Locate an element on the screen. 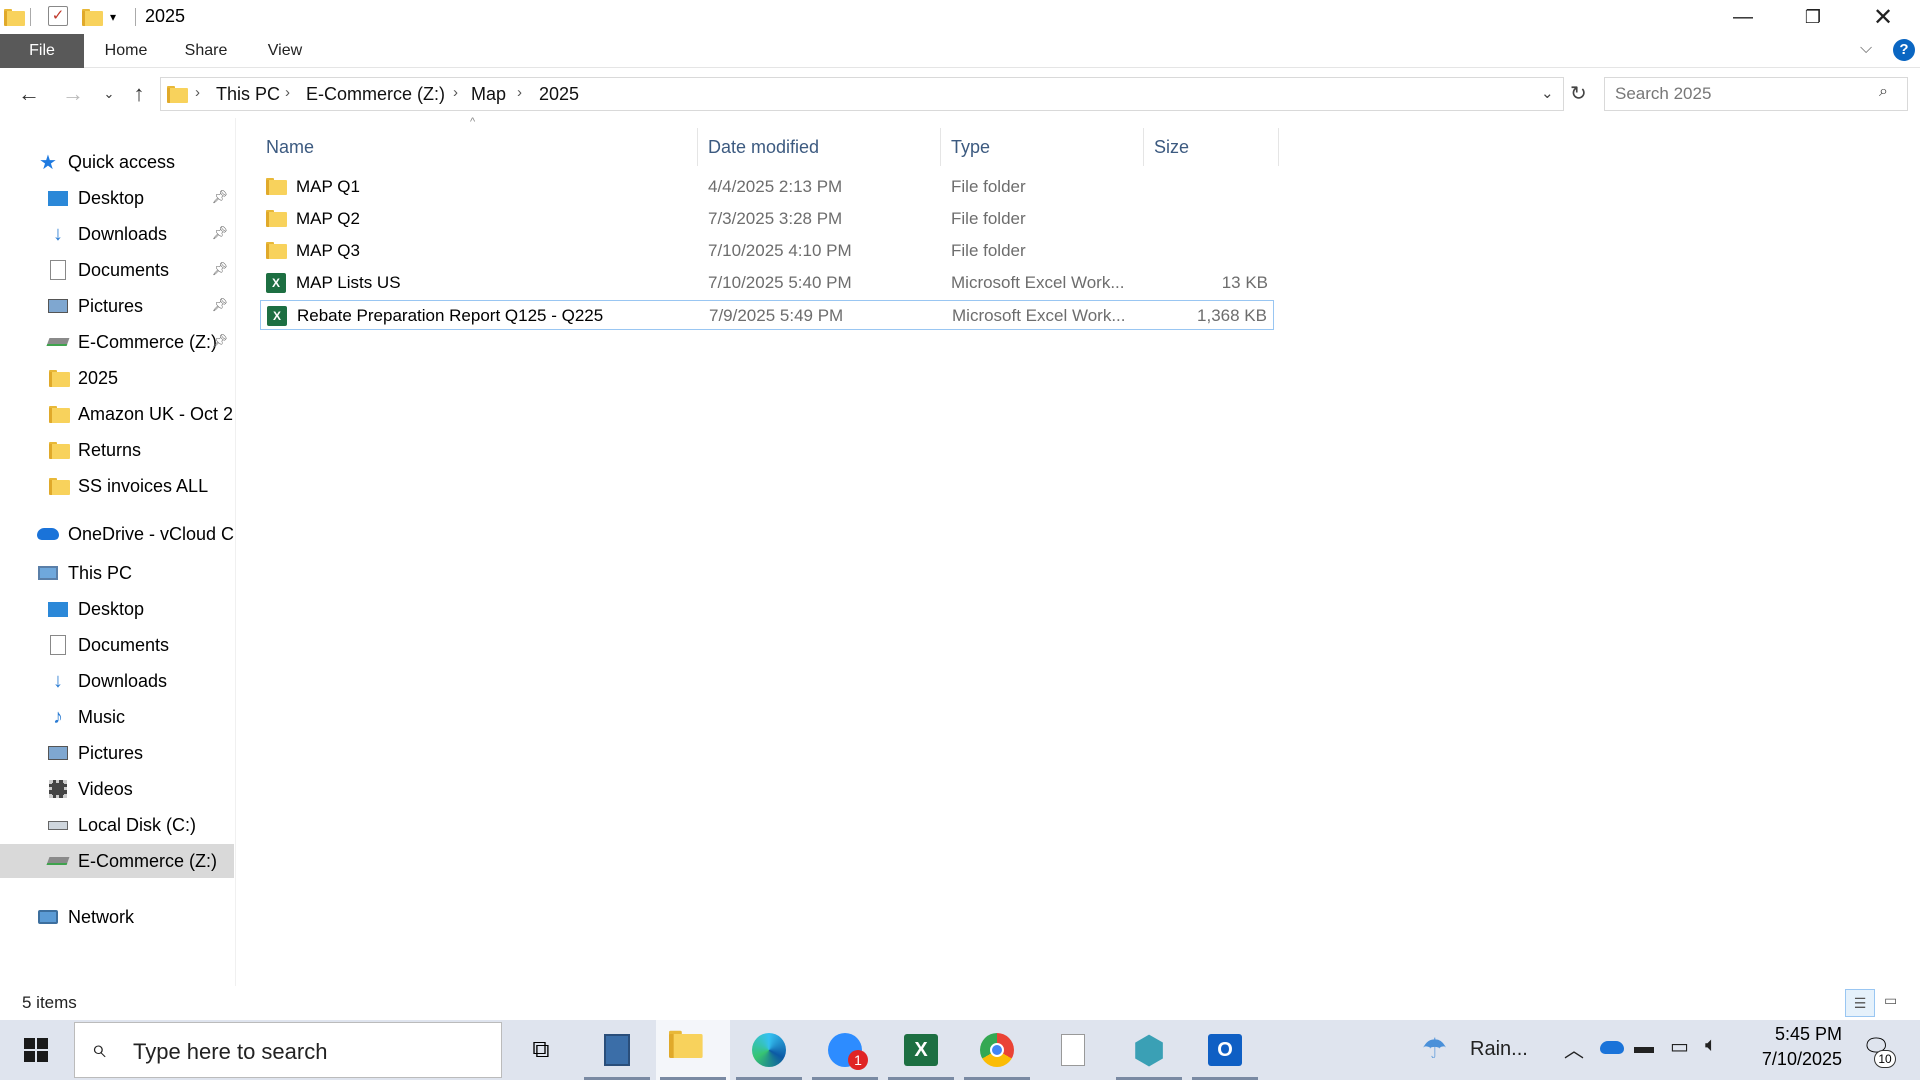 This screenshot has height=1080, width=1920. file-date: 7/3/2025 3:28 PM is located at coordinates (775, 218).